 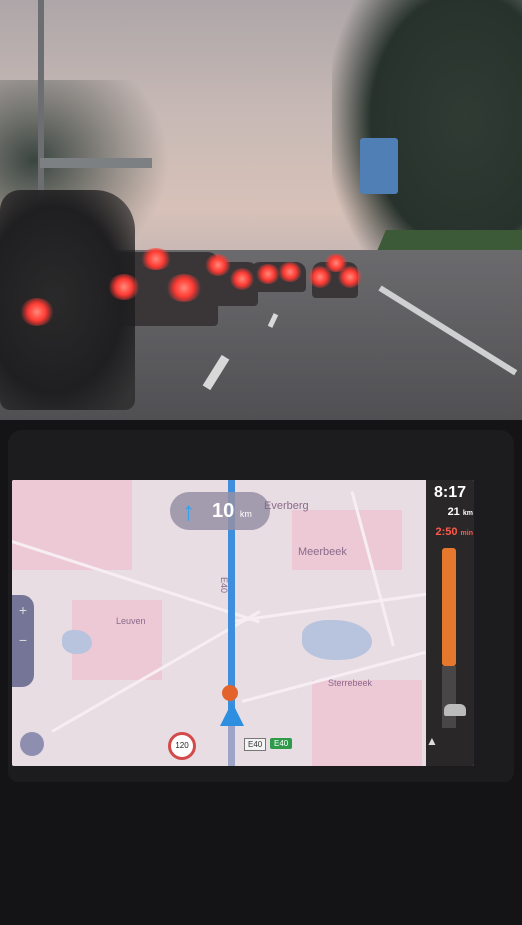 What do you see at coordinates (454, 532) in the screenshot?
I see `traffic-delay: 2:50 min` at bounding box center [454, 532].